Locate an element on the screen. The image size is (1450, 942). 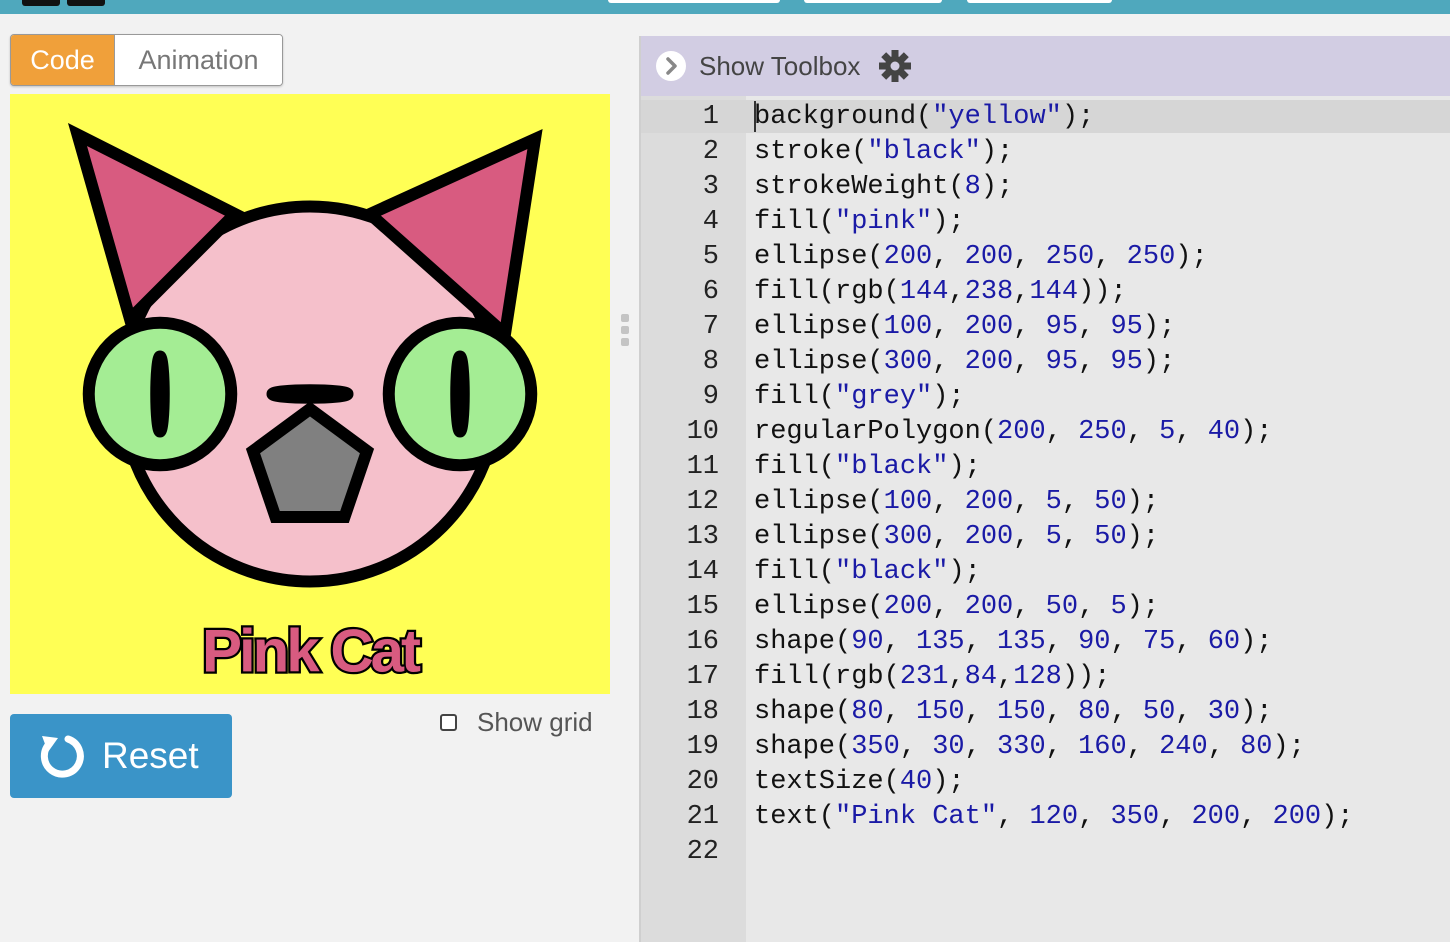
code-line: 6 fill(rgb(144,238,144)); is located at coordinates (1045, 292).